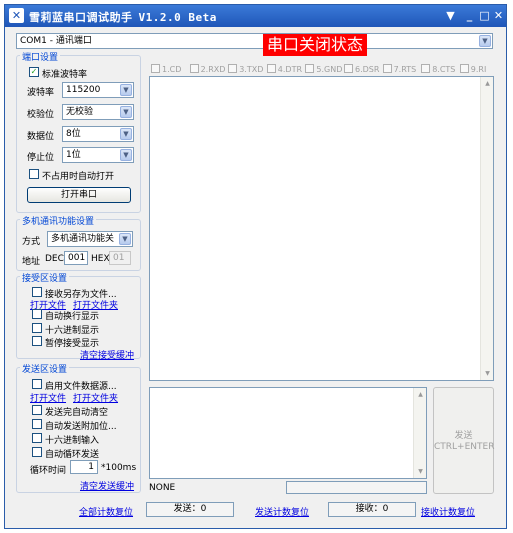  I want to click on signal-label: 2.RXD, so click(213, 69).